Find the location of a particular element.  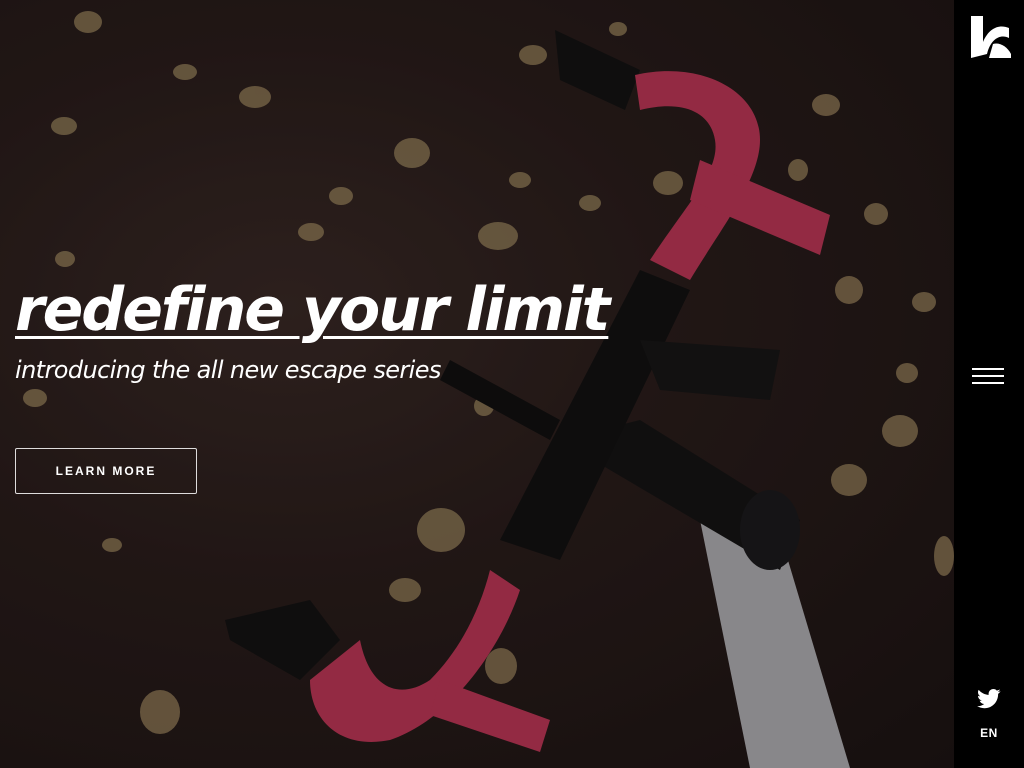

brand-logo-icon is located at coordinates (991, 37).